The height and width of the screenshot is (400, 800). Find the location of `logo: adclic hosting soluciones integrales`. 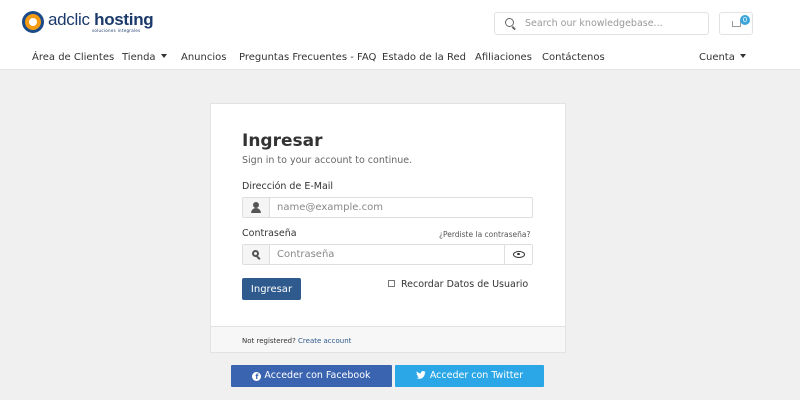

logo: adclic hosting soluciones integrales is located at coordinates (88, 21).